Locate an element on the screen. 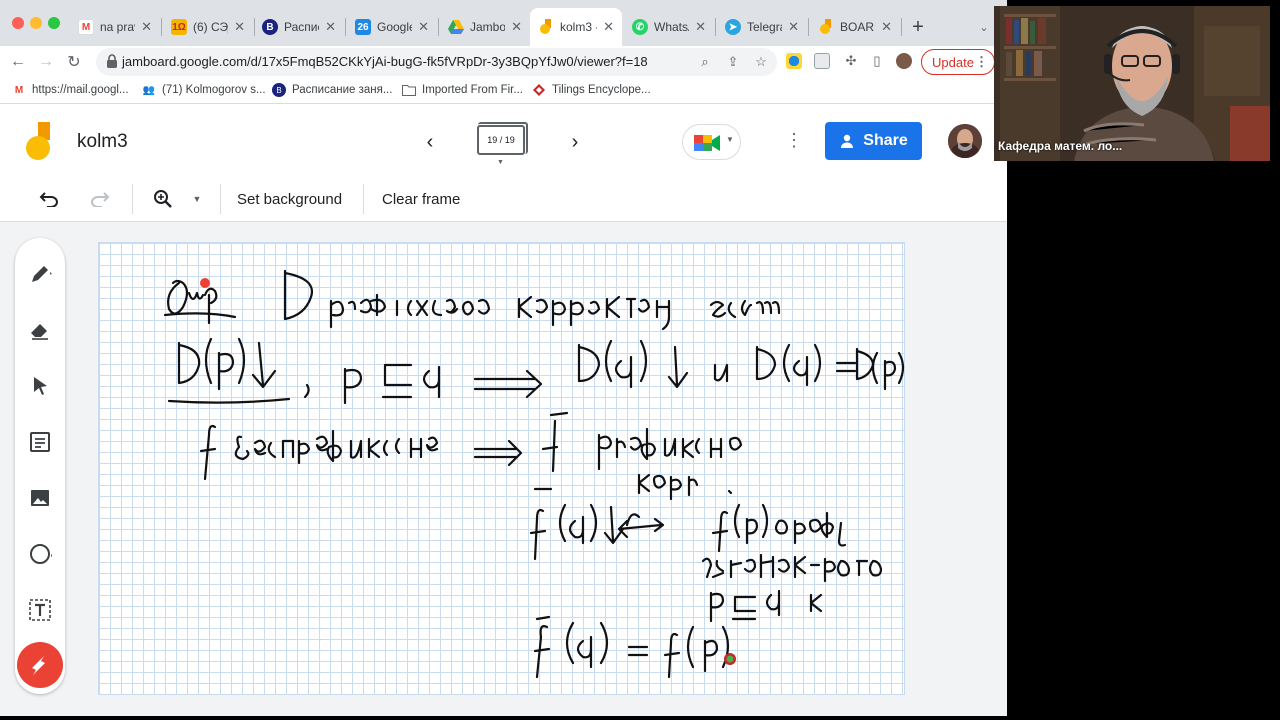 The height and width of the screenshot is (720, 1280). set-background-label: Set background is located at coordinates (290, 199).